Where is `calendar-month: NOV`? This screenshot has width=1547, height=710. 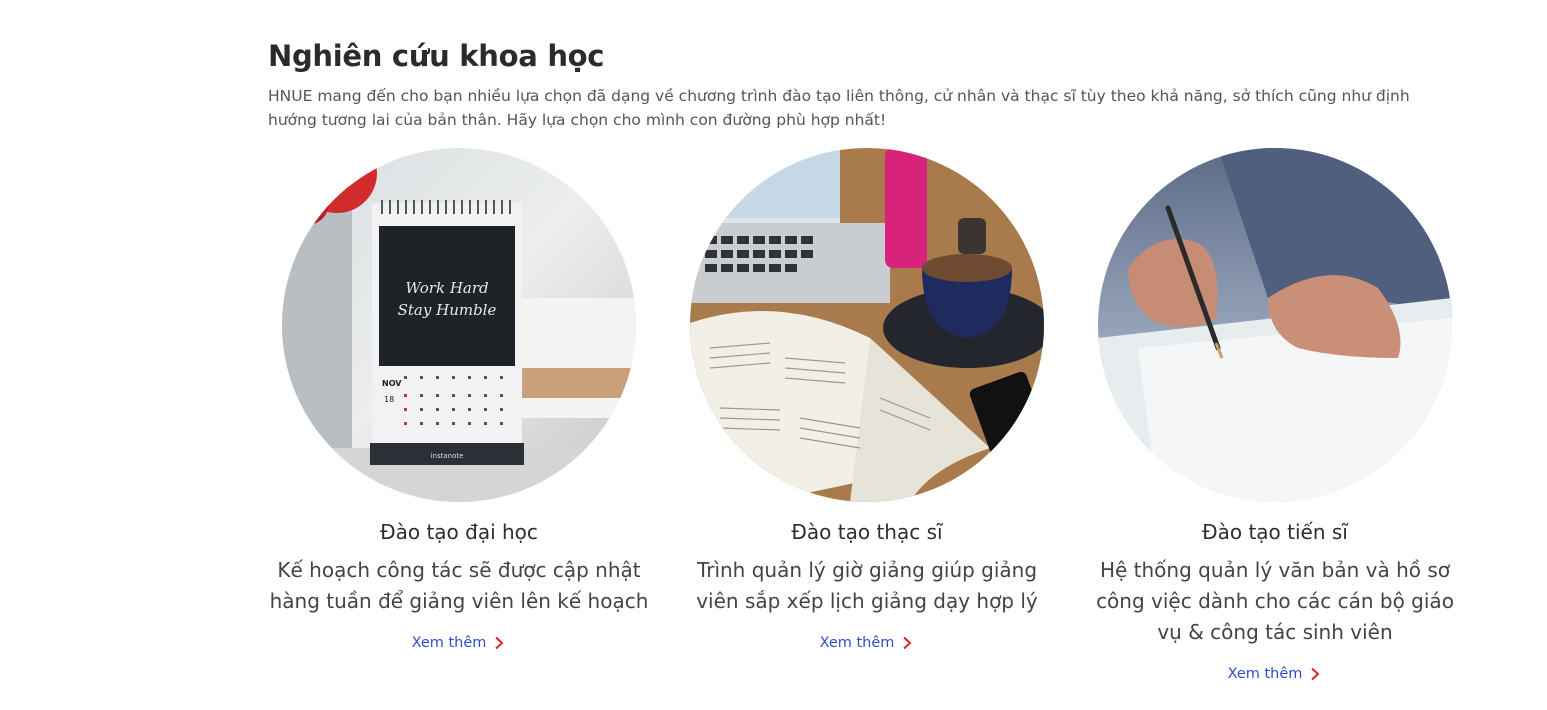
calendar-month: NOV is located at coordinates (392, 383).